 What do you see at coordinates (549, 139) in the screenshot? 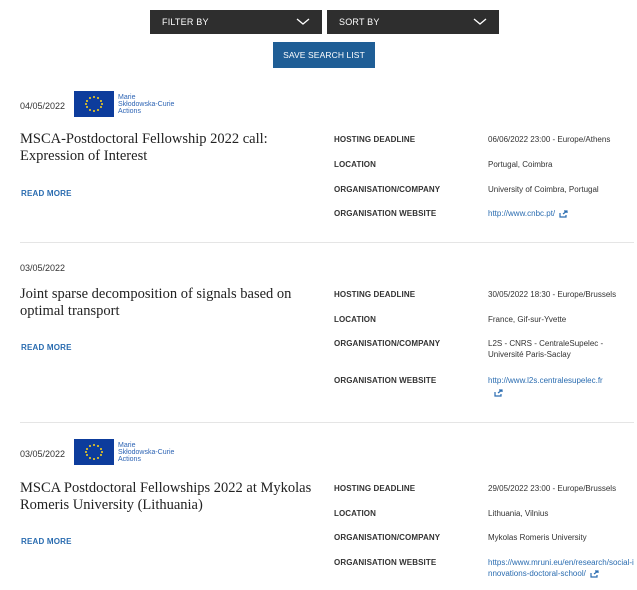
I see `hosting-deadline-value: 06/06/2022 23:00 - Europe/Athens` at bounding box center [549, 139].